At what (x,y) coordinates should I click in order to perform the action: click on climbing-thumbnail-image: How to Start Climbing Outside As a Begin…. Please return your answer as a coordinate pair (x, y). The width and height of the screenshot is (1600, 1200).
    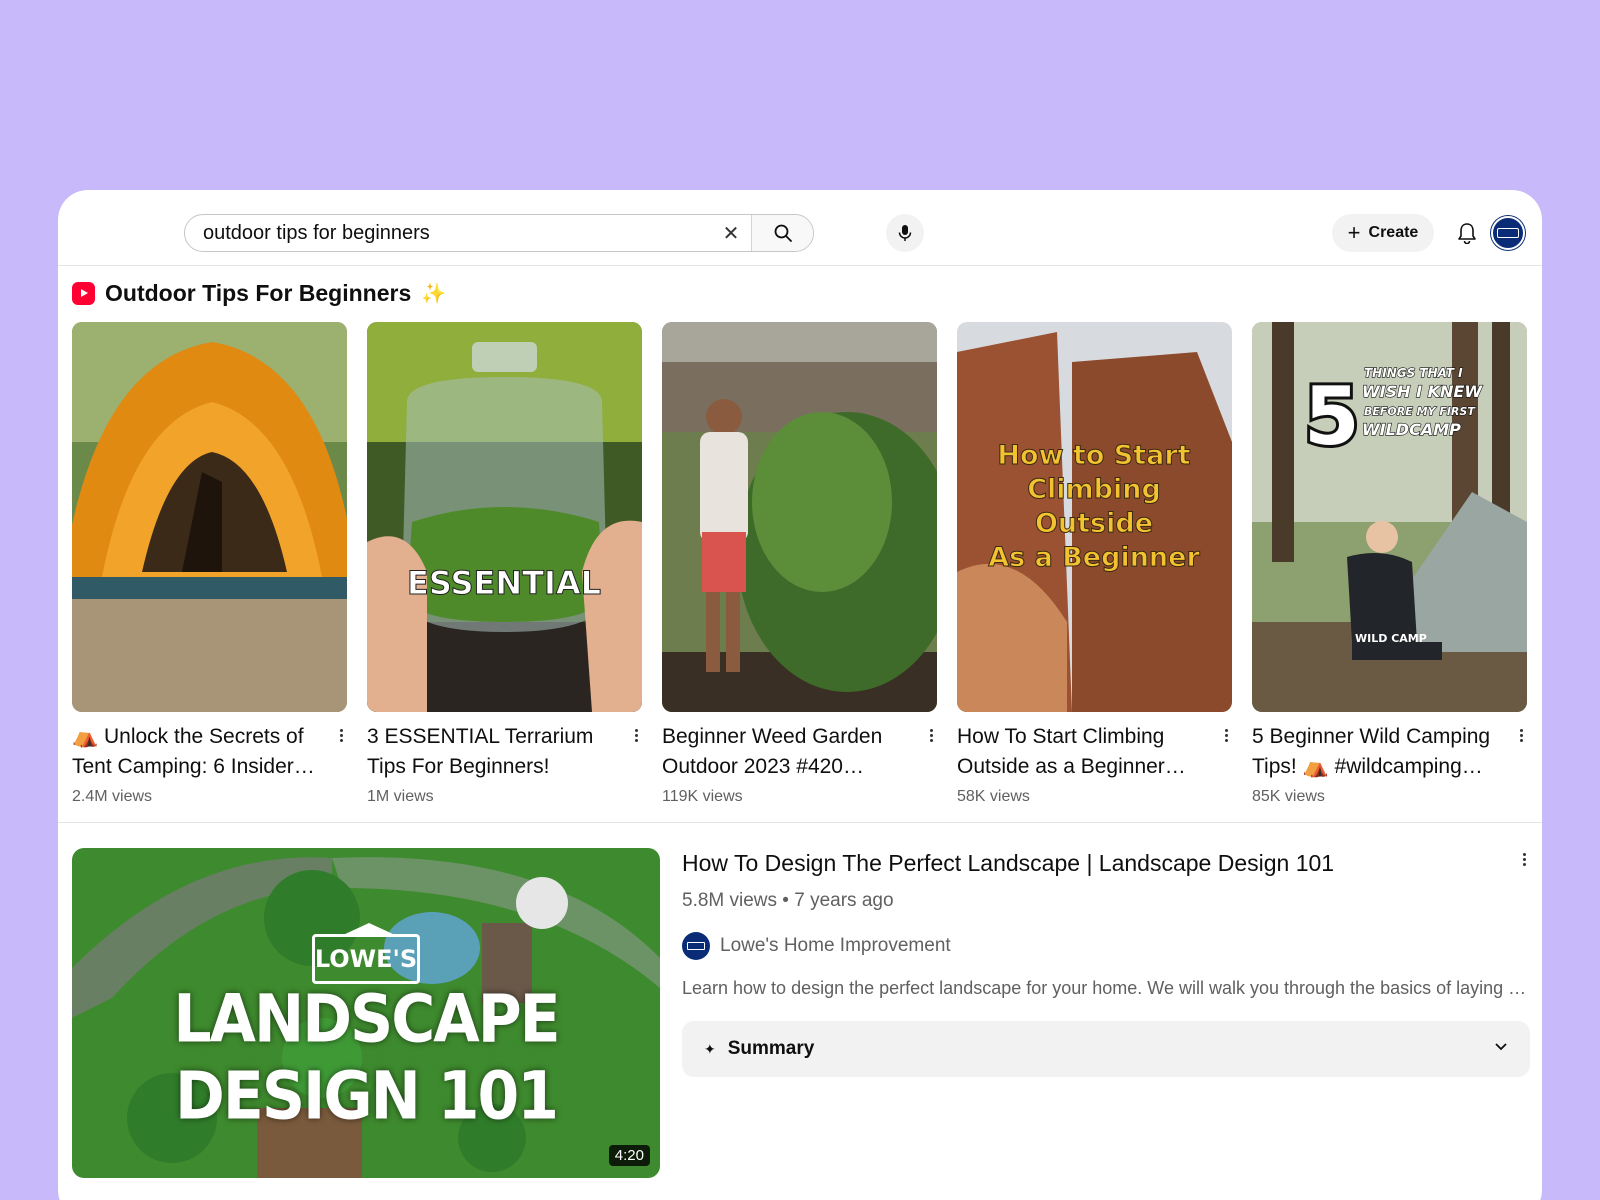
    Looking at the image, I should click on (1094, 517).